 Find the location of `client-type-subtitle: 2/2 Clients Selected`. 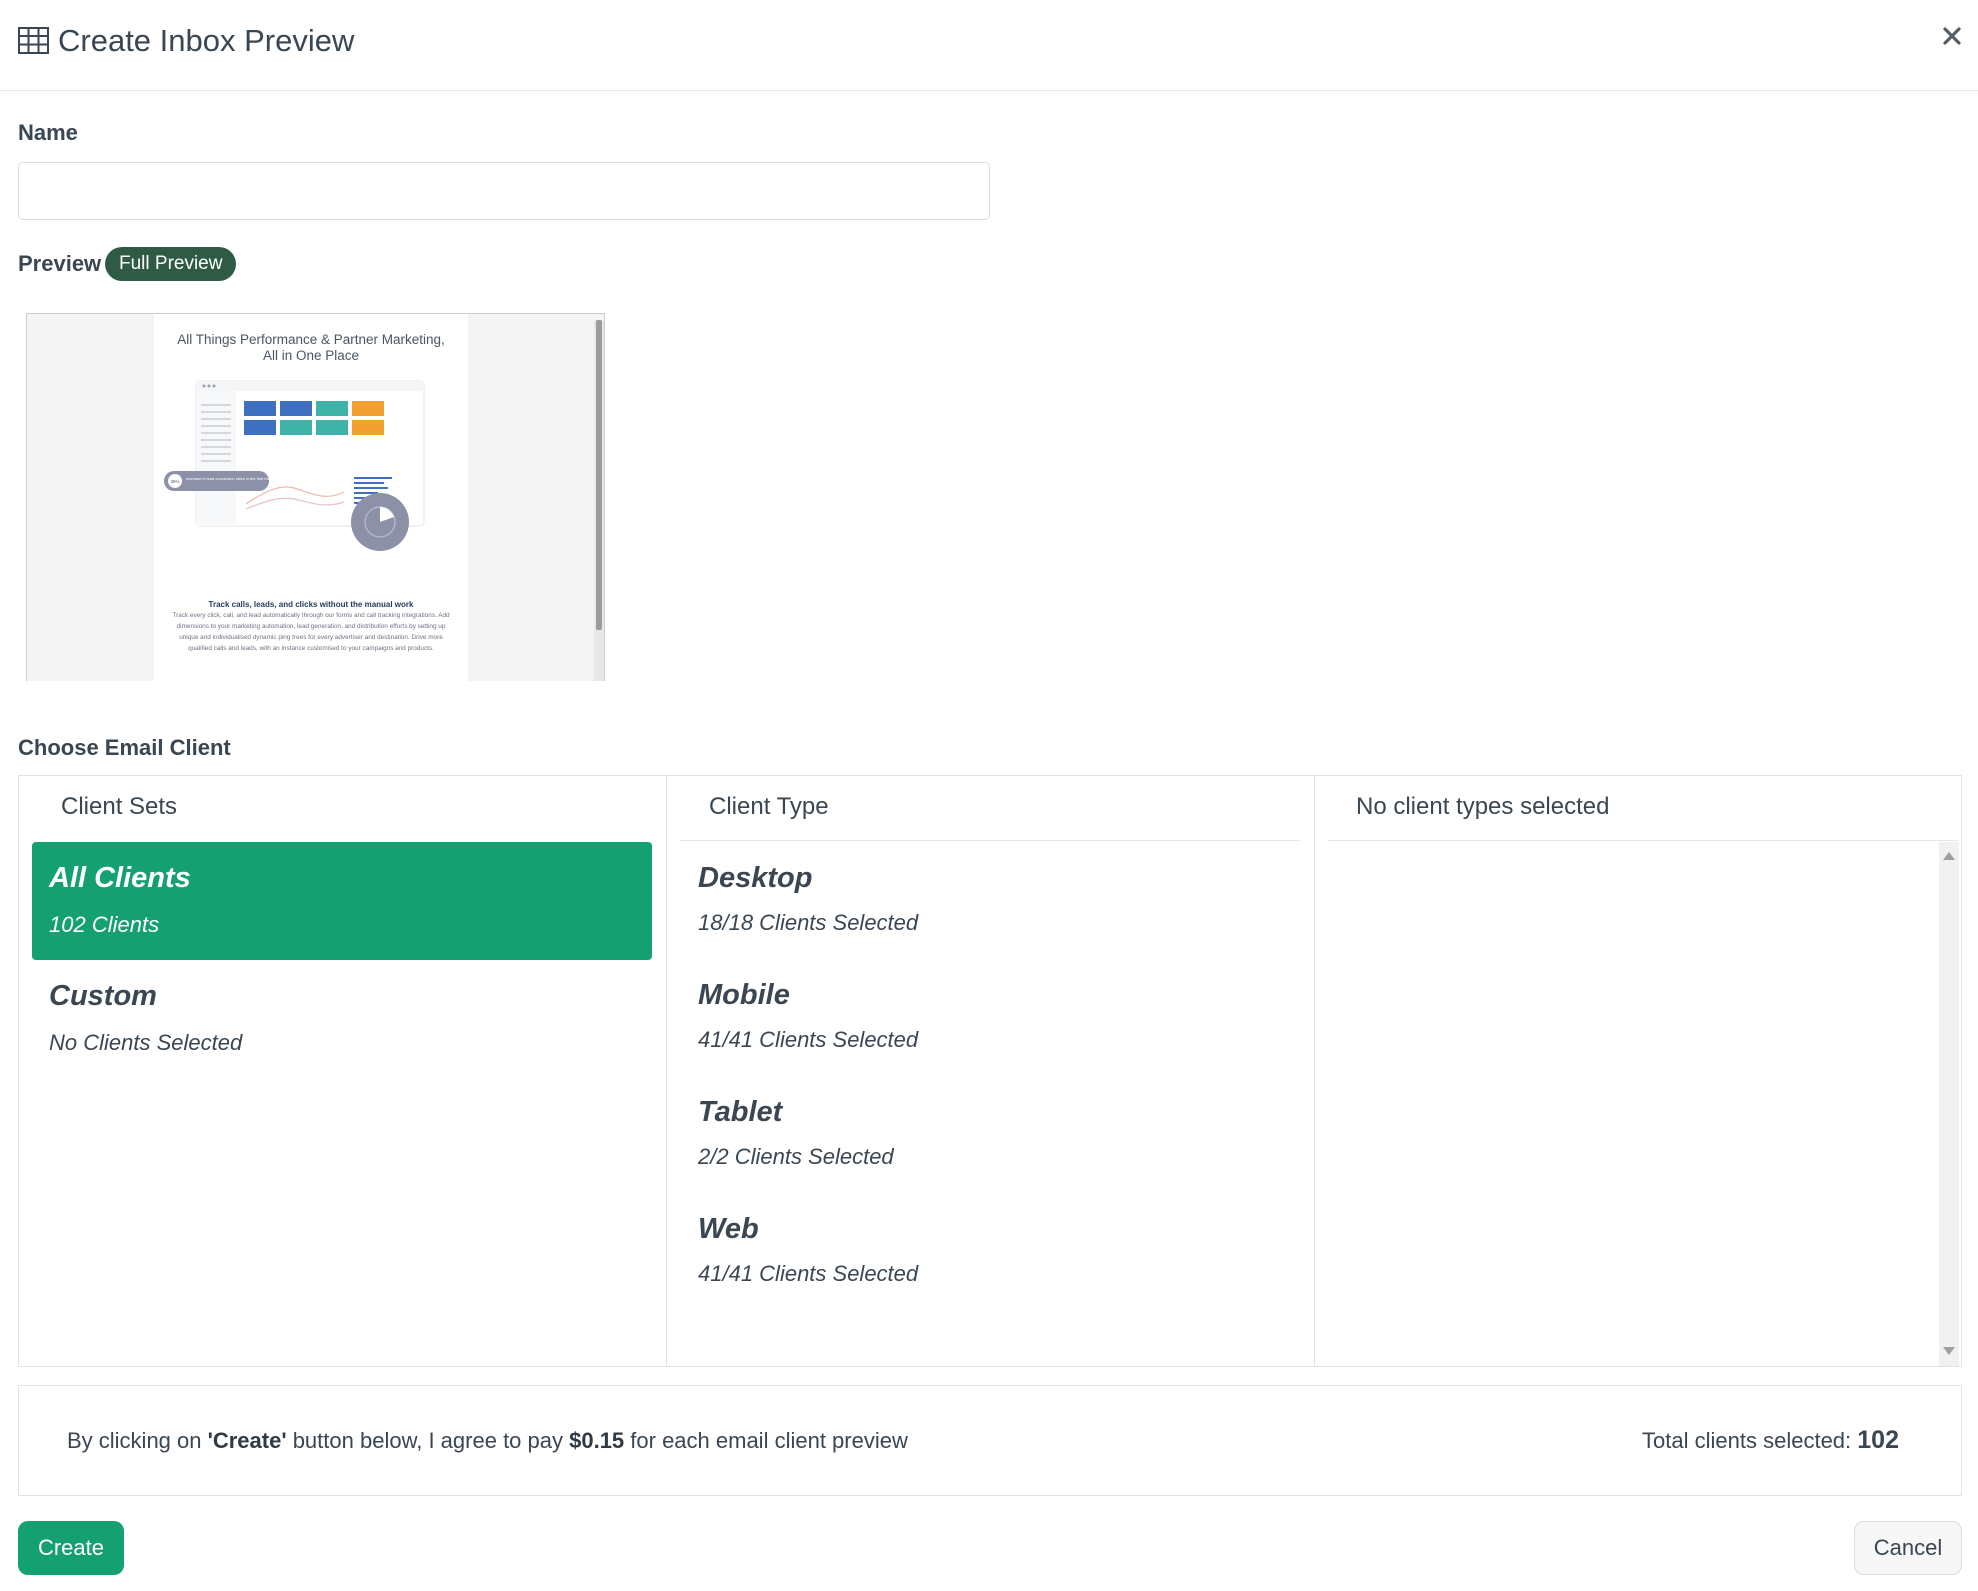

client-type-subtitle: 2/2 Clients Selected is located at coordinates (796, 1156).